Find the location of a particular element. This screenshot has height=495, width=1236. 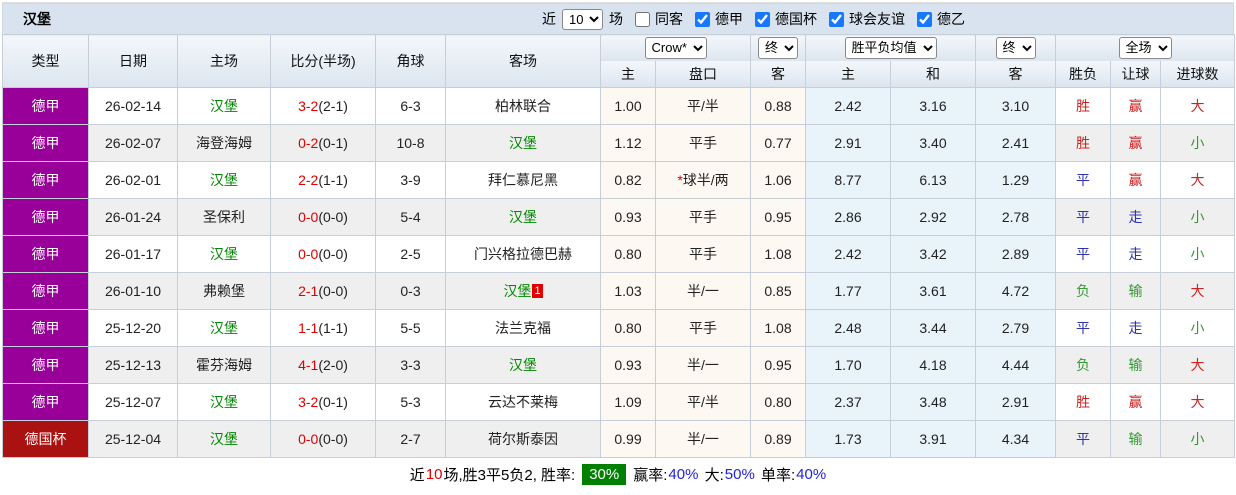

avg-away-cell: 4.72 is located at coordinates (1015, 291).